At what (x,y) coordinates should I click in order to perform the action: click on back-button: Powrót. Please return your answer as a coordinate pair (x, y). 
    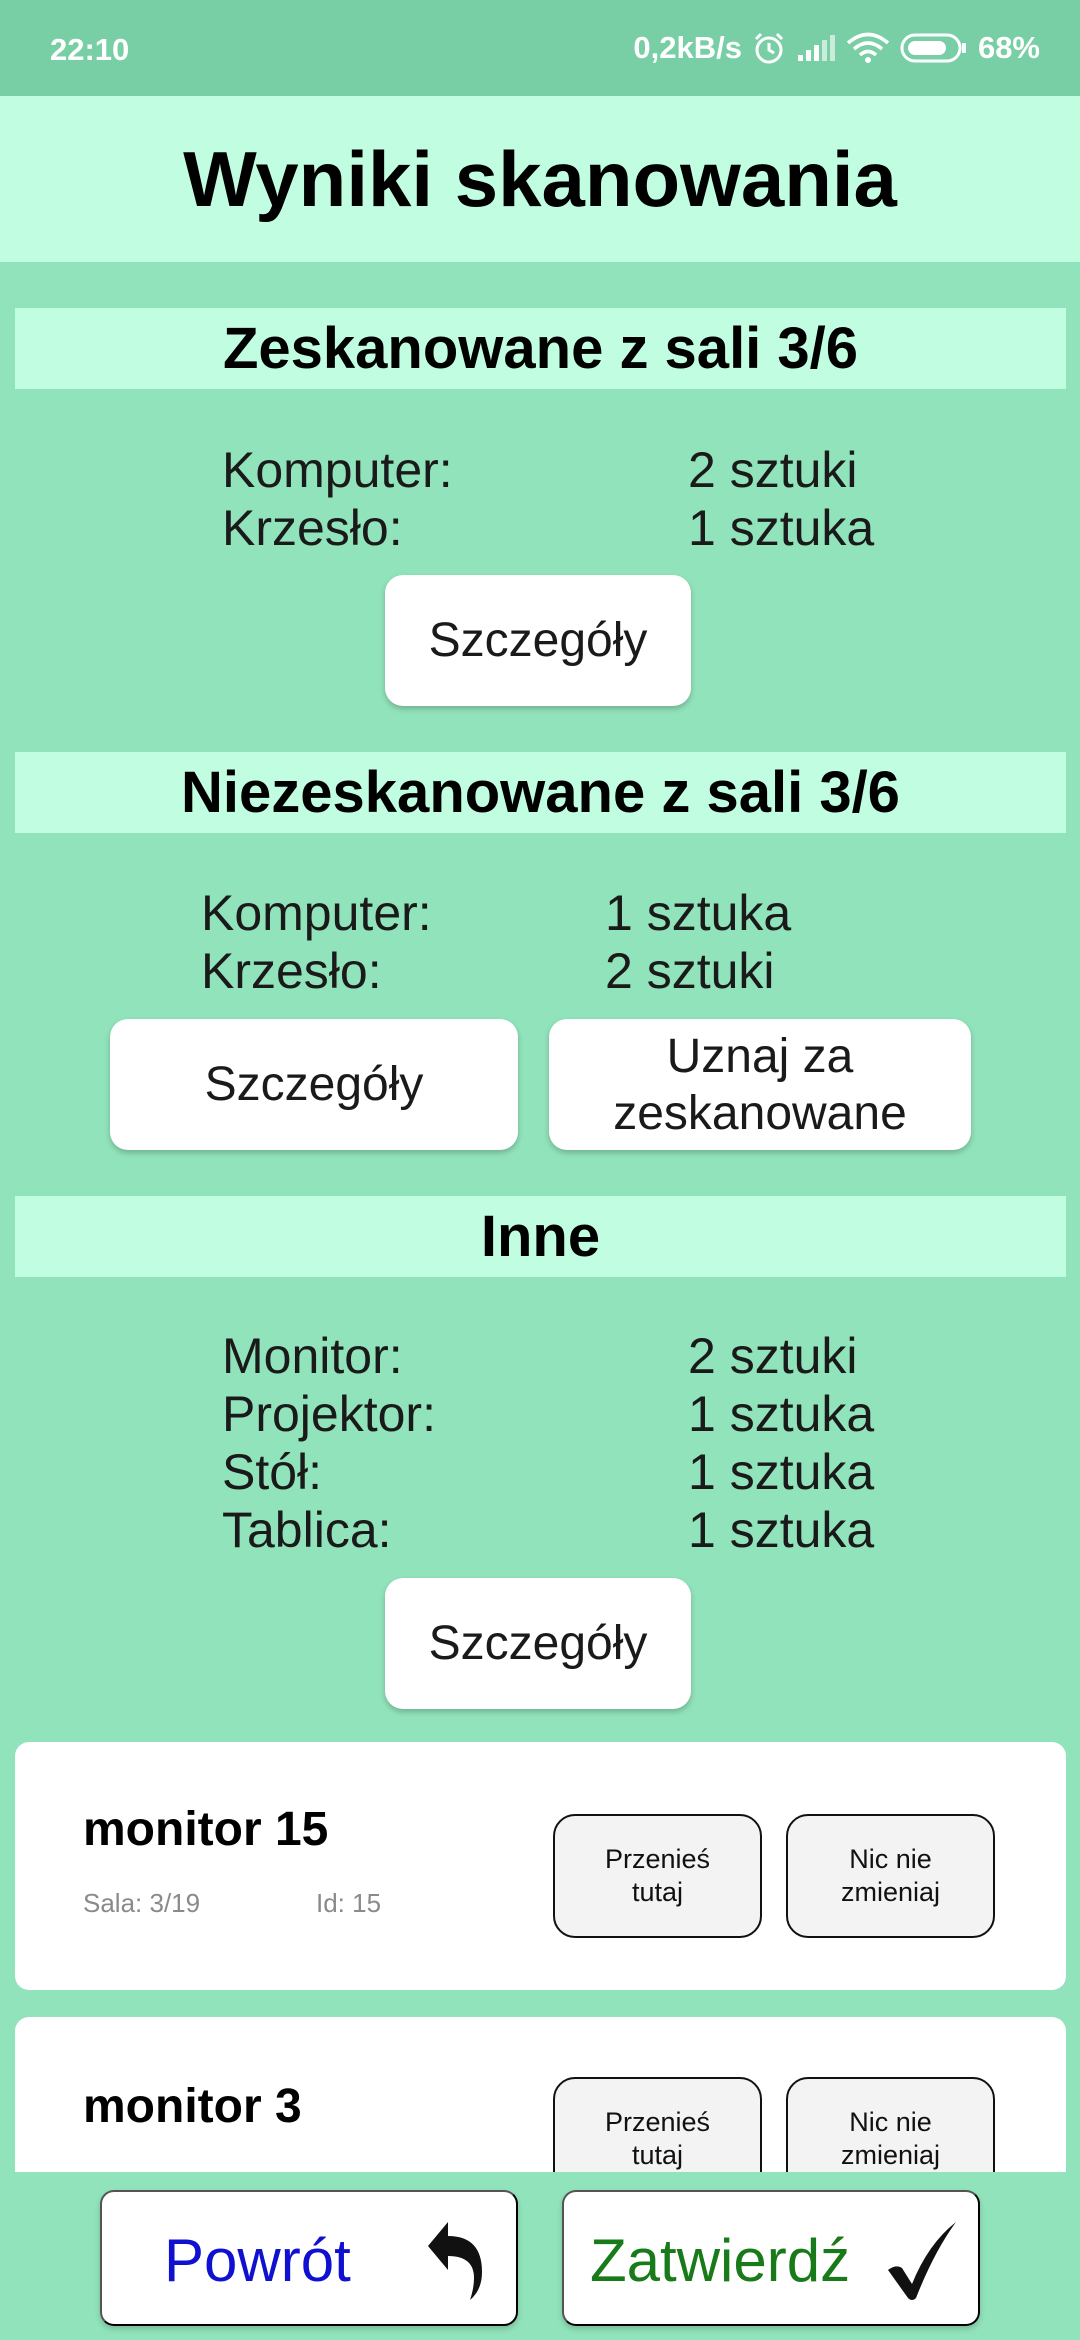
    Looking at the image, I should click on (309, 2258).